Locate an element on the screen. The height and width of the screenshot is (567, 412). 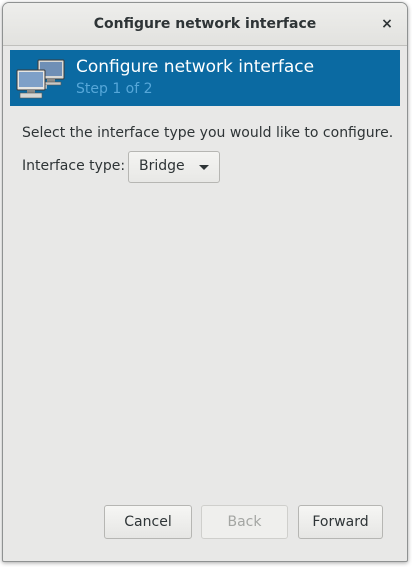
titlebar: Configure network interface × is located at coordinates (205, 24).